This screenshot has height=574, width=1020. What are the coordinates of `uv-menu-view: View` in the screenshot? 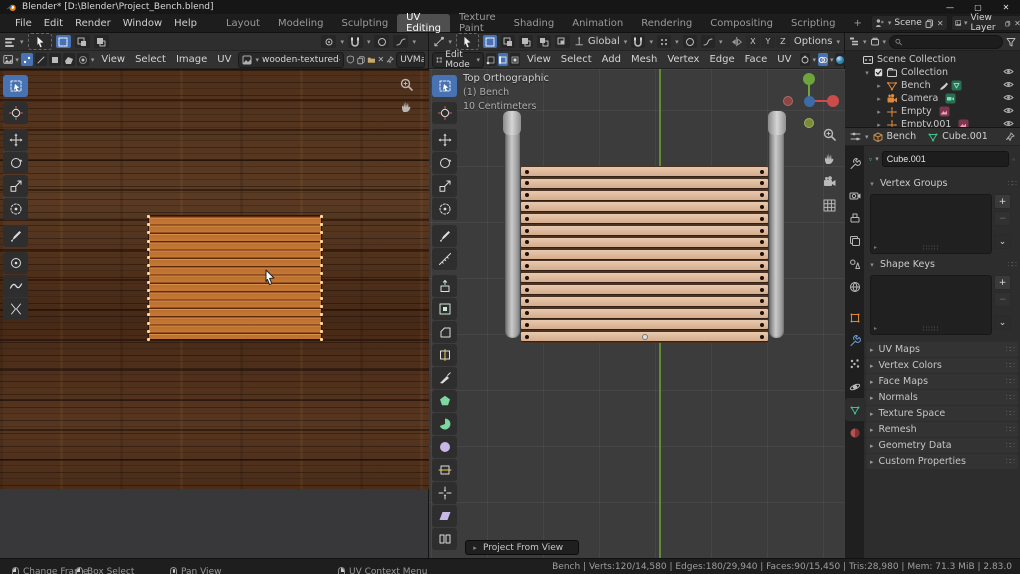 It's located at (113, 59).